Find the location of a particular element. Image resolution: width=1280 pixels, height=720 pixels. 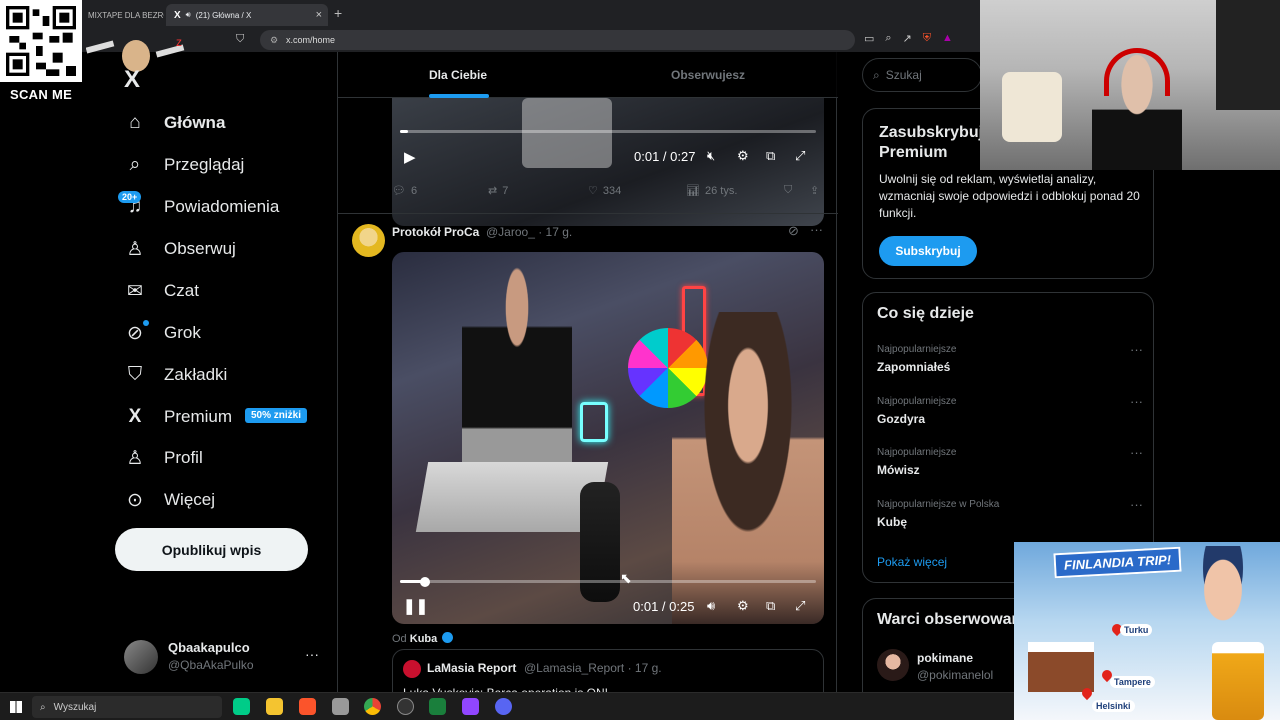

sidebar-item-profile: ♙ Profil is located at coordinates (163, 458).